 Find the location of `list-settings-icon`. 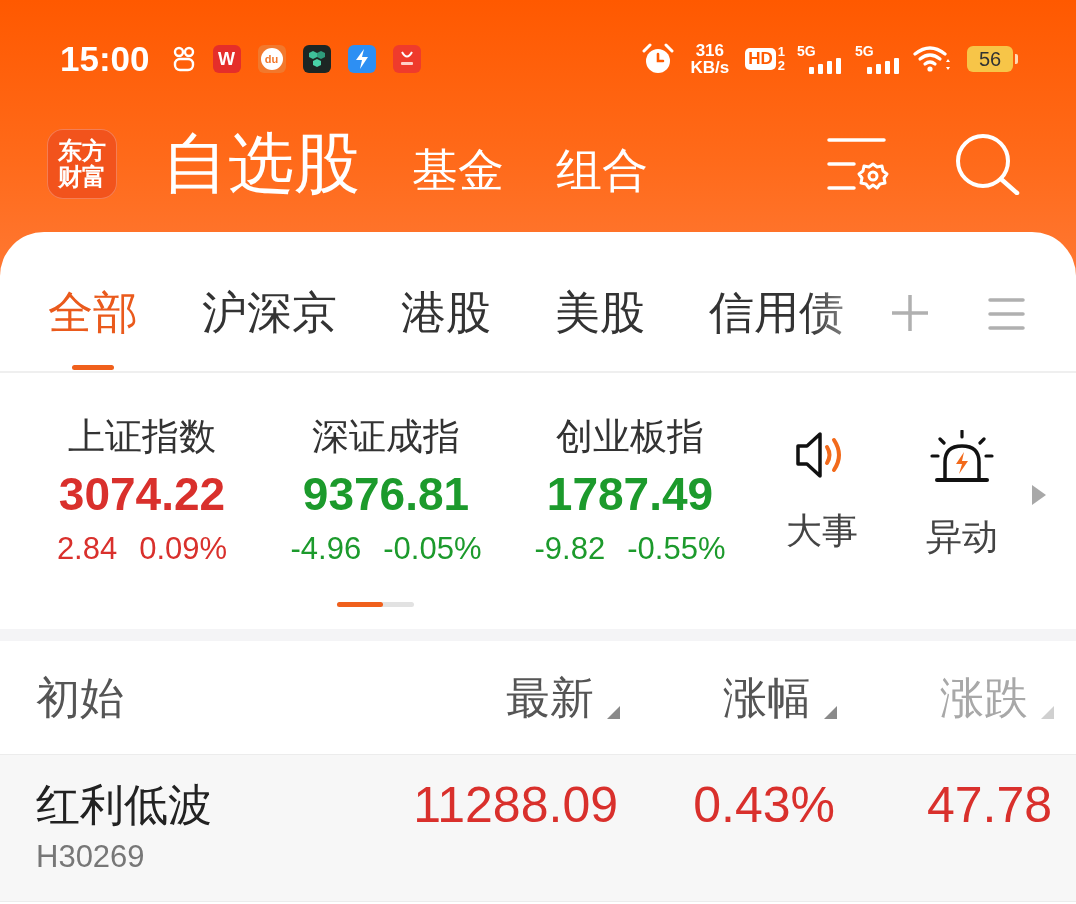

list-settings-icon is located at coordinates (858, 164).